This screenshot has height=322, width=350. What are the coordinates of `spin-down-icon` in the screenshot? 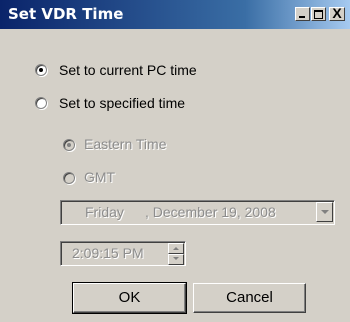 It's located at (176, 259).